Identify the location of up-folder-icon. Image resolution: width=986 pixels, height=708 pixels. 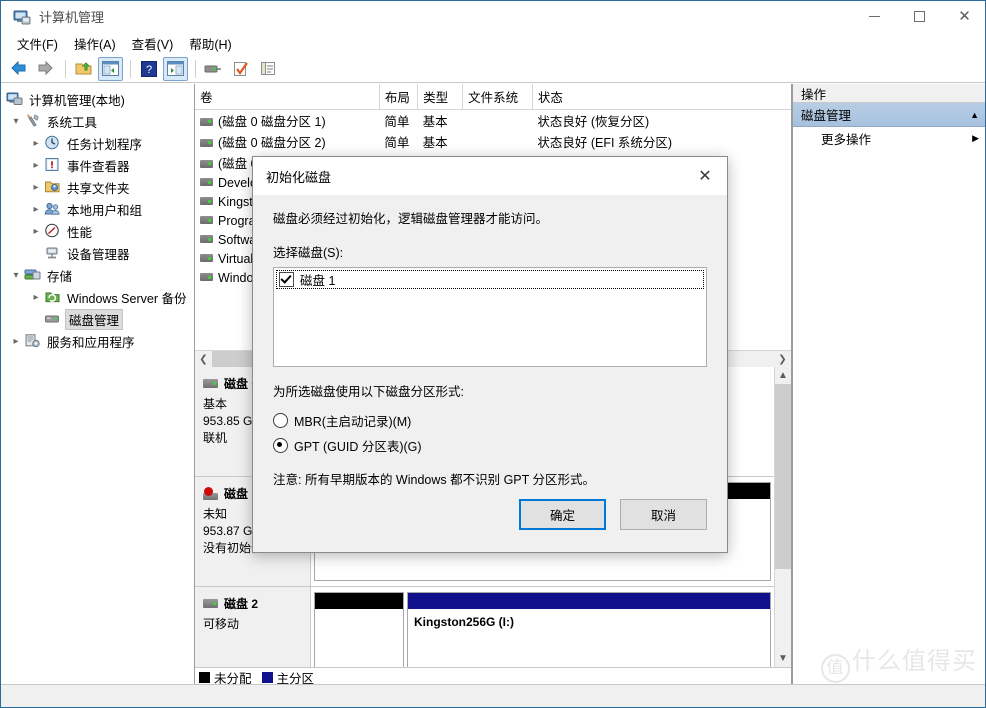
(83, 69).